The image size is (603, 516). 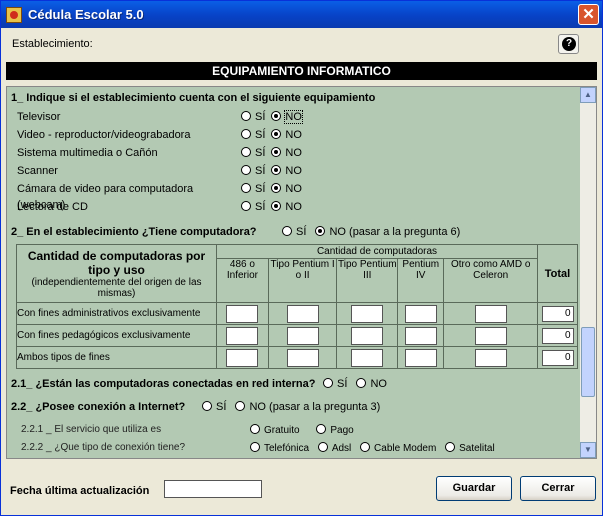 I want to click on vertical-scrollbar: ▲ ▼, so click(x=588, y=272).